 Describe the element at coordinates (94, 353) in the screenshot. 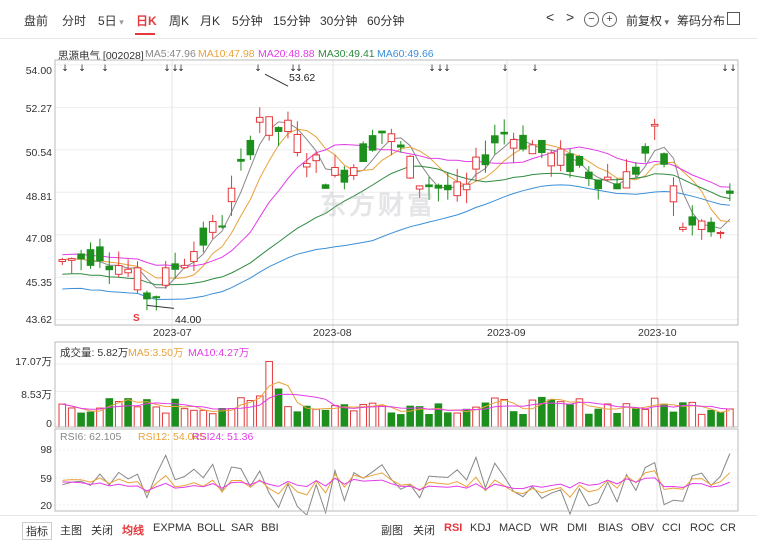

I see `volume-label: 成交量: 5.82万` at that location.